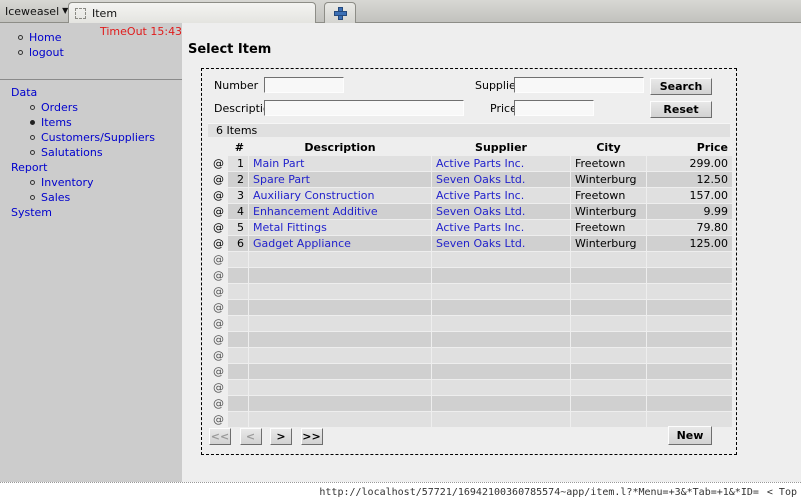 This screenshot has width=801, height=501. What do you see at coordinates (311, 436) in the screenshot?
I see `last-page-button: >>` at bounding box center [311, 436].